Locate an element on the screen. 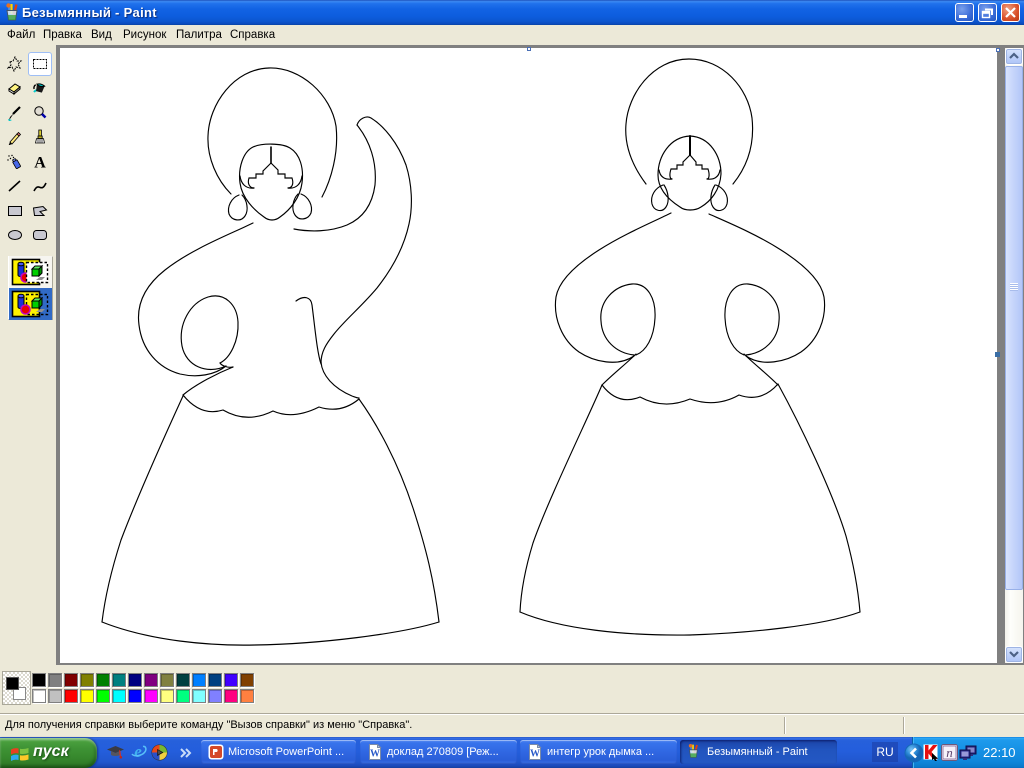  svg-text: A is located at coordinates (40, 163).